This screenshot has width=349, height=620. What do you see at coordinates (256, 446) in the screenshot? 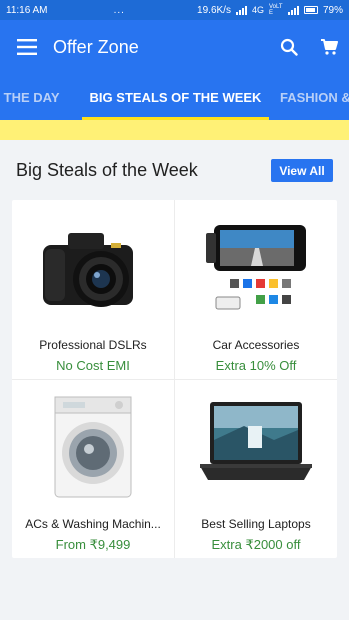
I see `laptop-image` at bounding box center [256, 446].